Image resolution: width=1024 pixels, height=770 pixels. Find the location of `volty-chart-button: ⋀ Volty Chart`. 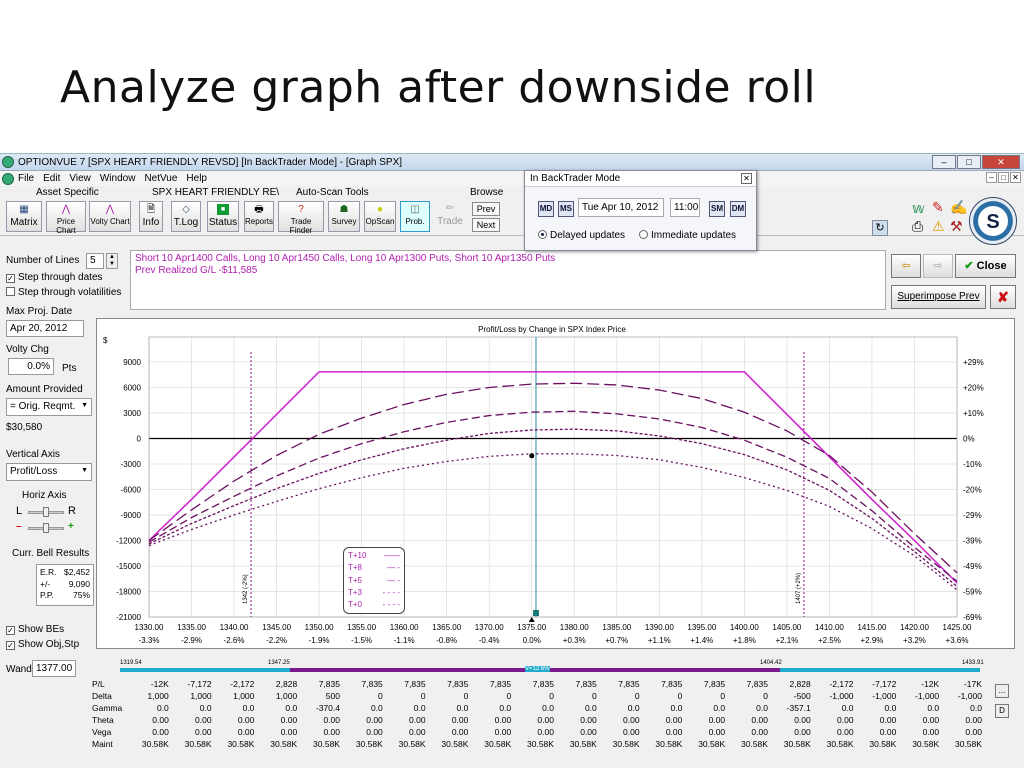

volty-chart-button: ⋀ Volty Chart is located at coordinates (110, 216).